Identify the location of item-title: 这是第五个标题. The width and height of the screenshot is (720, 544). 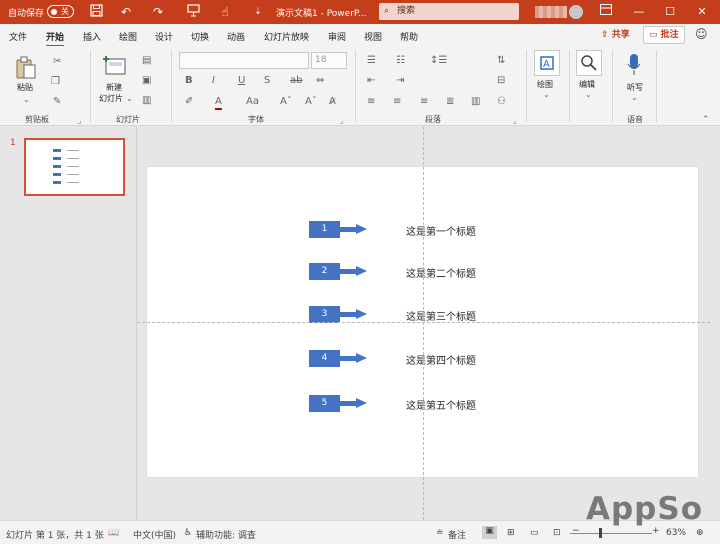
(441, 404).